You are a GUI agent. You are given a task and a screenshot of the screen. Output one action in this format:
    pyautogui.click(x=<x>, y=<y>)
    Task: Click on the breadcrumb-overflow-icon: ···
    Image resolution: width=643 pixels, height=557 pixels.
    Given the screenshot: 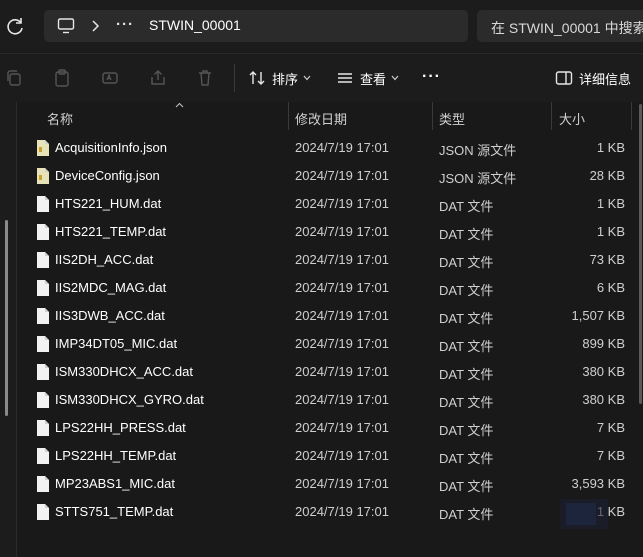 What is the action you would take?
    pyautogui.click(x=125, y=25)
    